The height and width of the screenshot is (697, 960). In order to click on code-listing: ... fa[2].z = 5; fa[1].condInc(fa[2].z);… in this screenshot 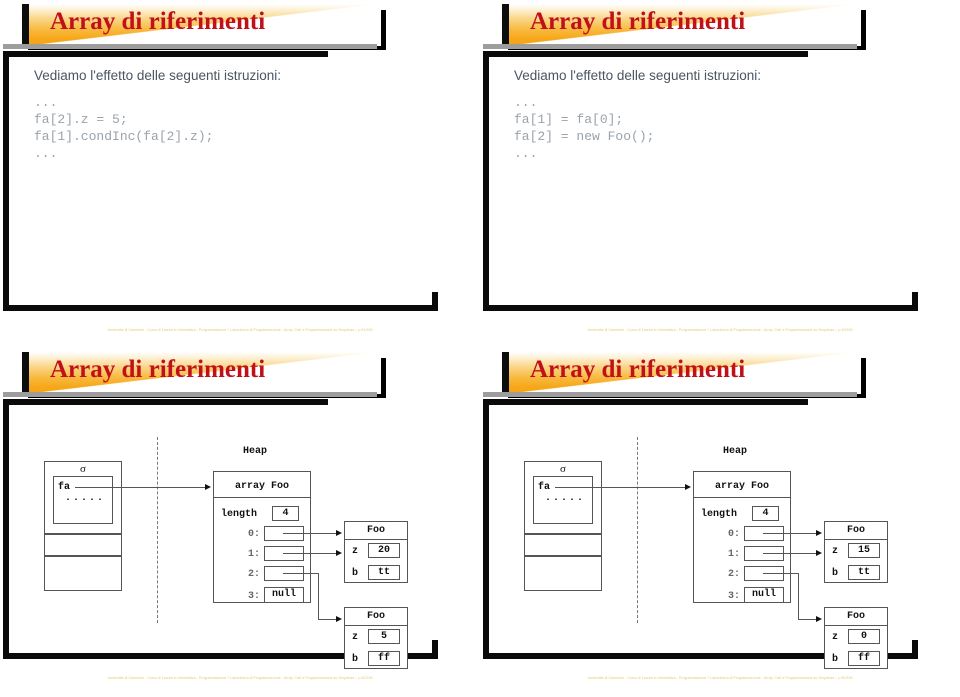, I will do `click(124, 128)`.